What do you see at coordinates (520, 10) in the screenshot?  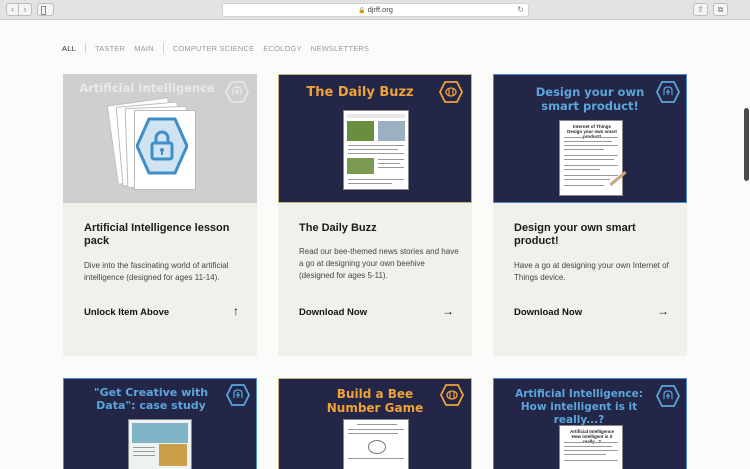 I see `reload-button: ↻` at bounding box center [520, 10].